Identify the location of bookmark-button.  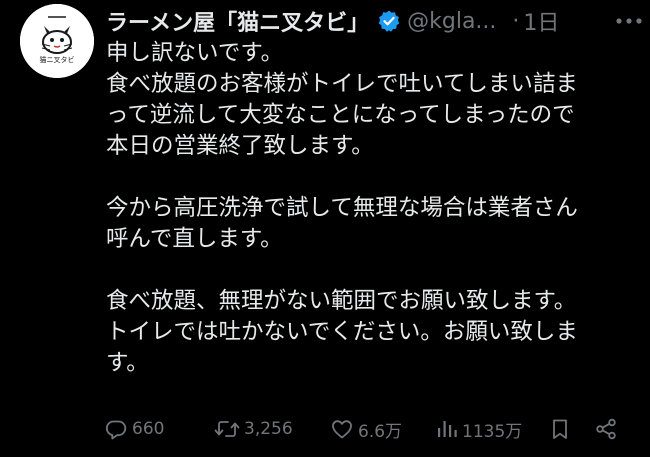
(560, 429).